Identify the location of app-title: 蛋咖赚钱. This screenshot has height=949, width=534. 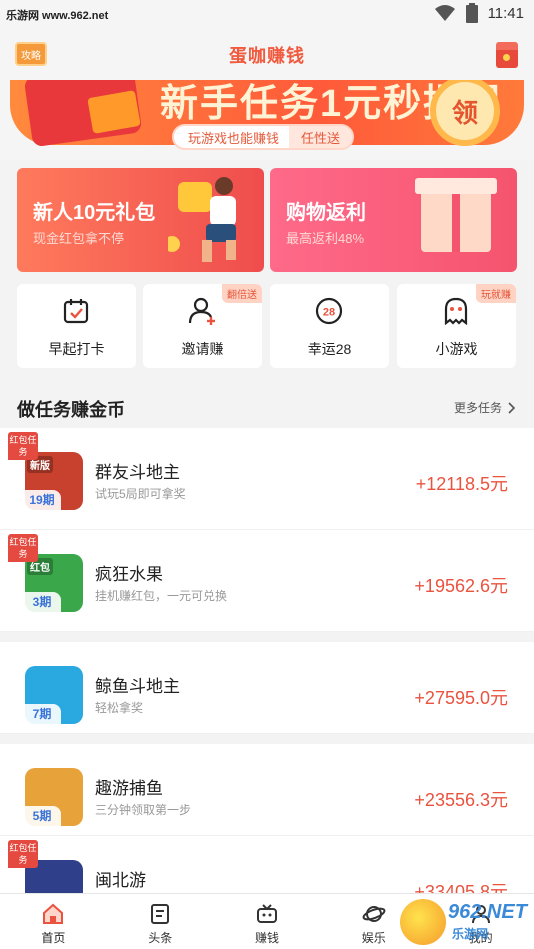
(267, 56).